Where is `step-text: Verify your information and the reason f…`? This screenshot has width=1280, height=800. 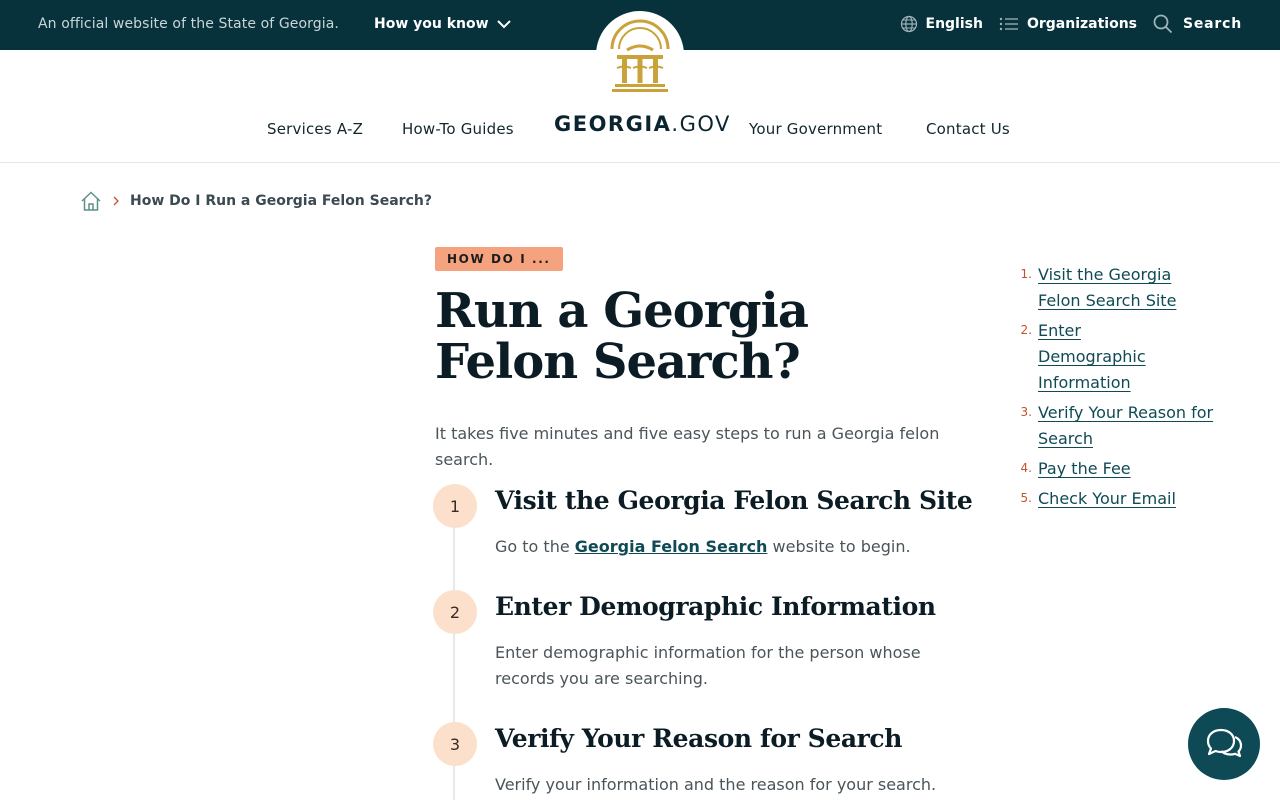
step-text: Verify your information and the reason f… is located at coordinates (716, 784).